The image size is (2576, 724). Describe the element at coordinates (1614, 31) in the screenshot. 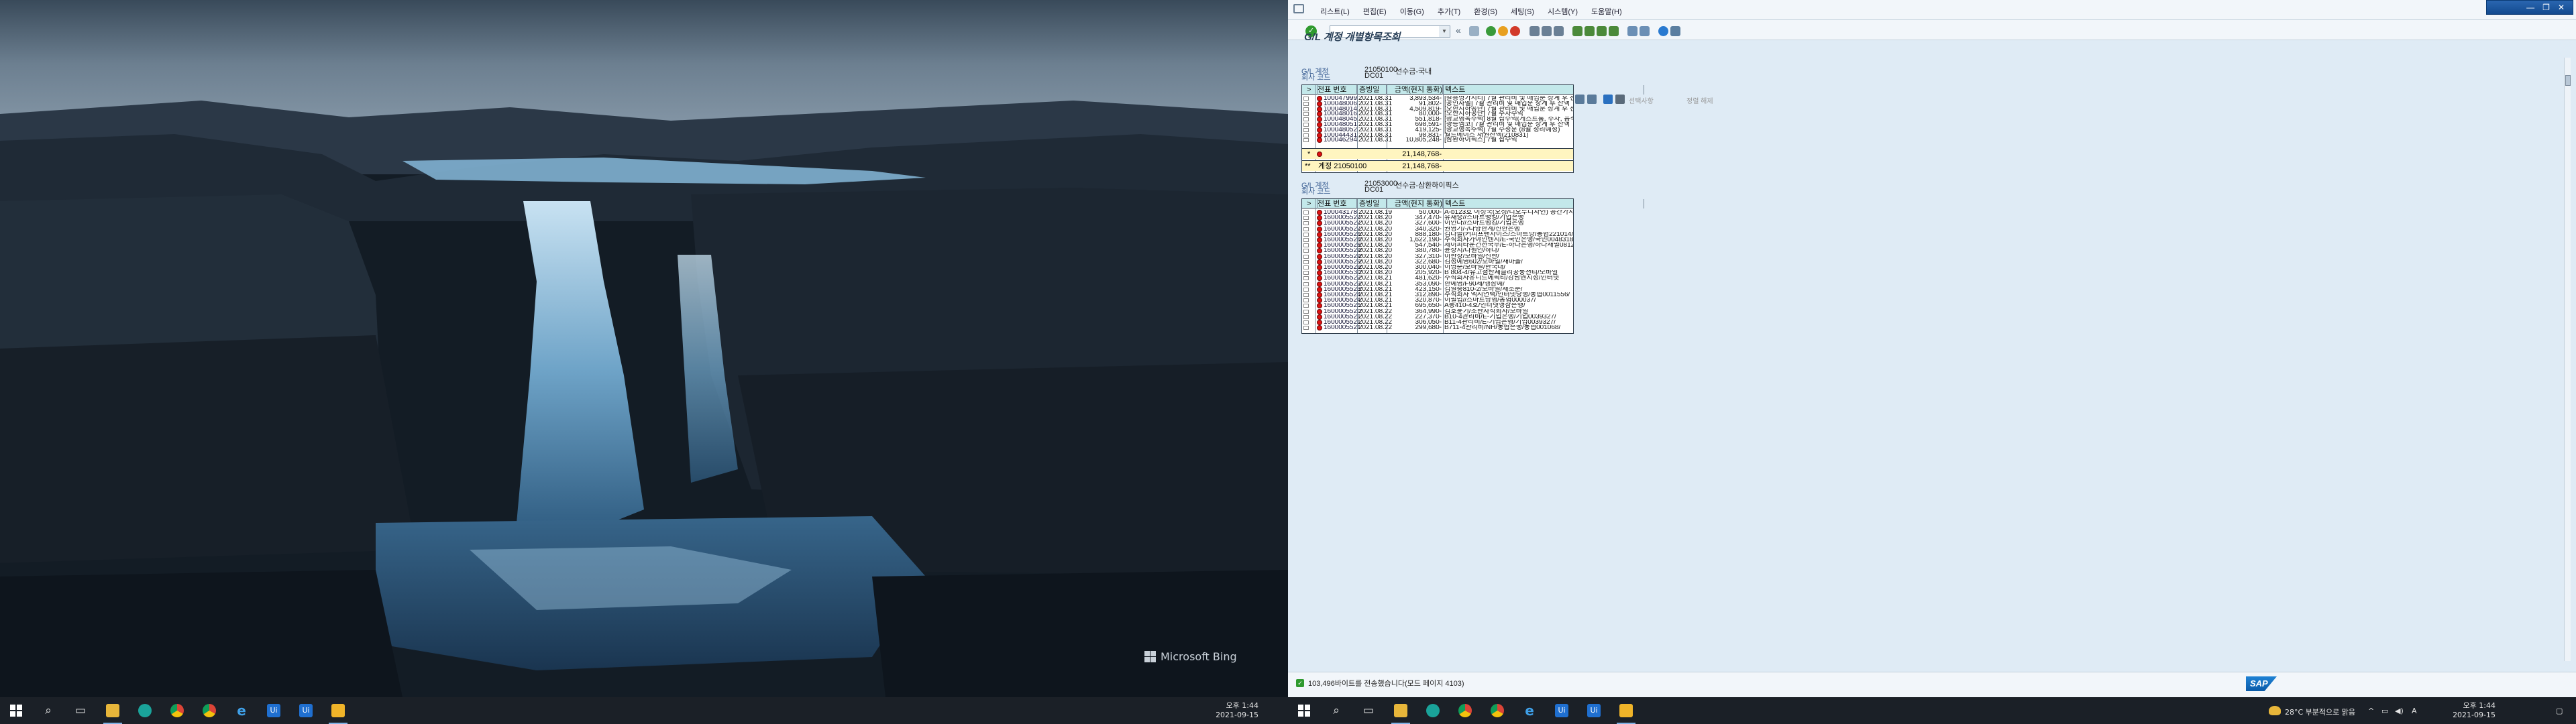

I see `last-page-icon` at that location.